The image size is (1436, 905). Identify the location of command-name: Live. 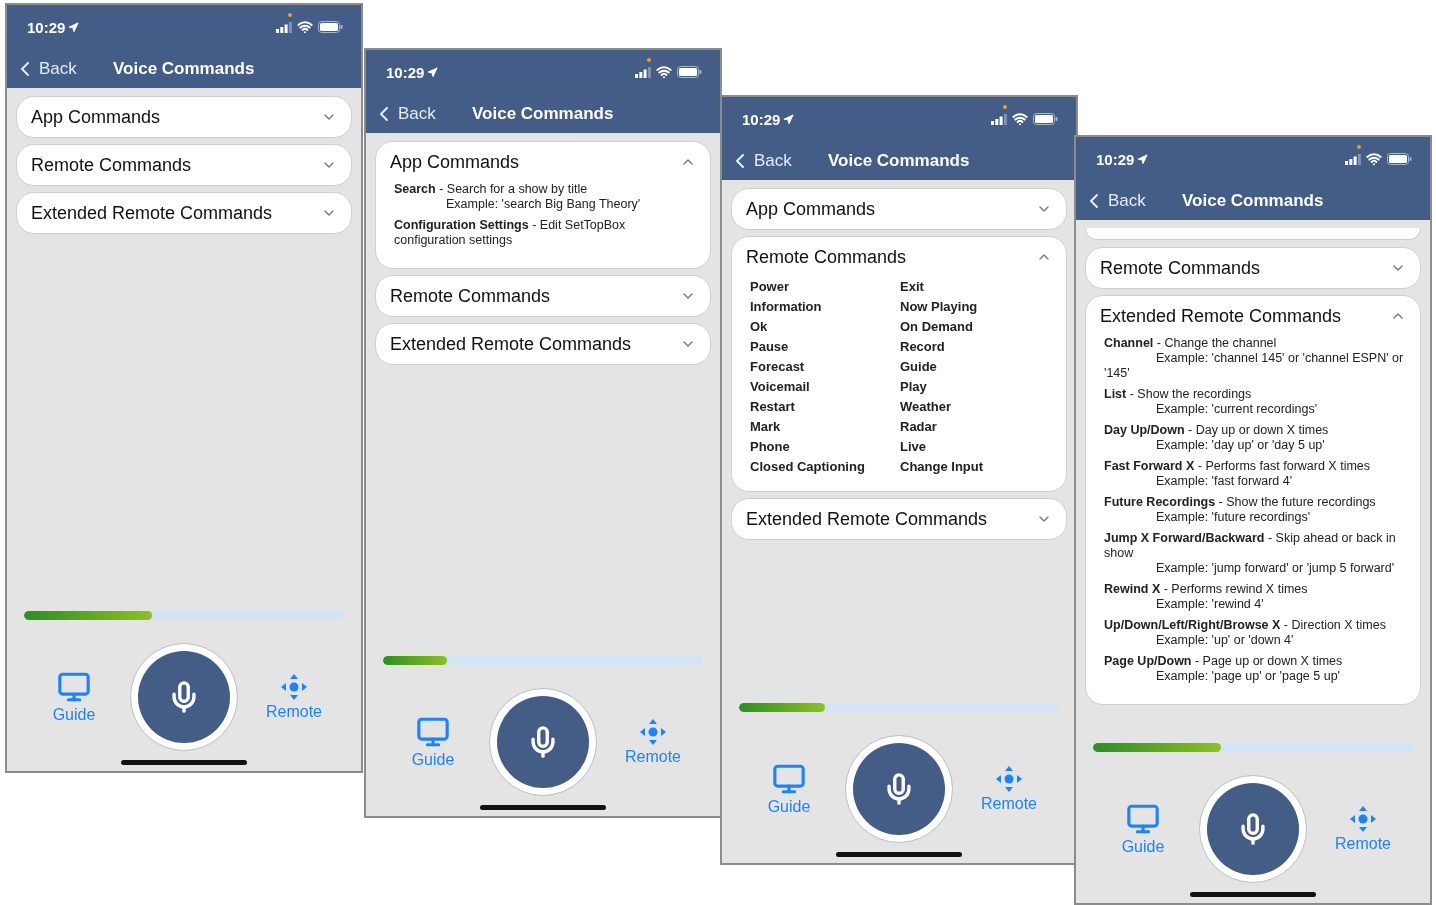
(913, 447).